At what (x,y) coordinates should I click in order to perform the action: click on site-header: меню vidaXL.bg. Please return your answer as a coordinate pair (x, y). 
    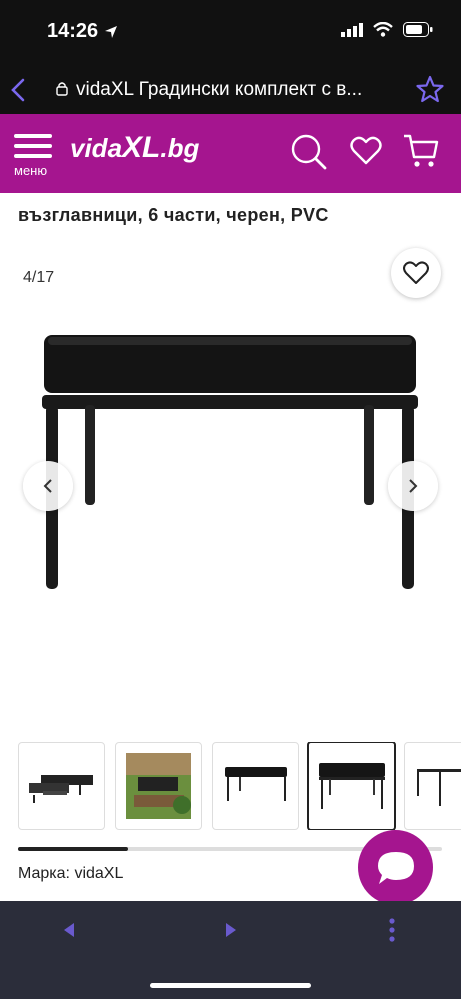
    Looking at the image, I should click on (230, 153).